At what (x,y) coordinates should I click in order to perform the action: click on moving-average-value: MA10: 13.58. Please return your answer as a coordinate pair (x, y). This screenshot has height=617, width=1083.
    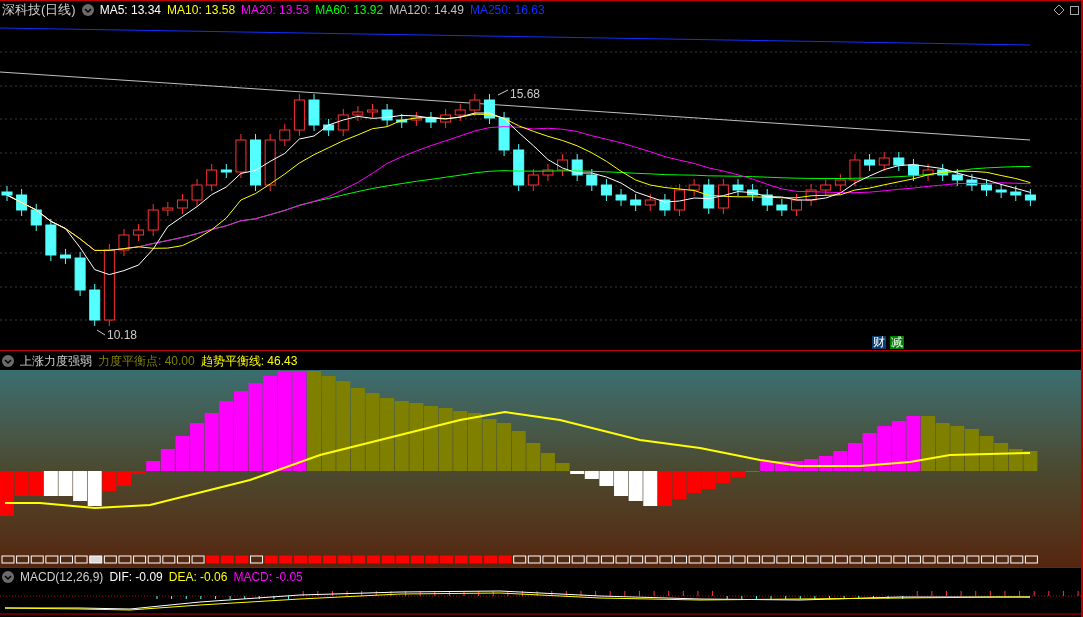
    Looking at the image, I should click on (201, 10).